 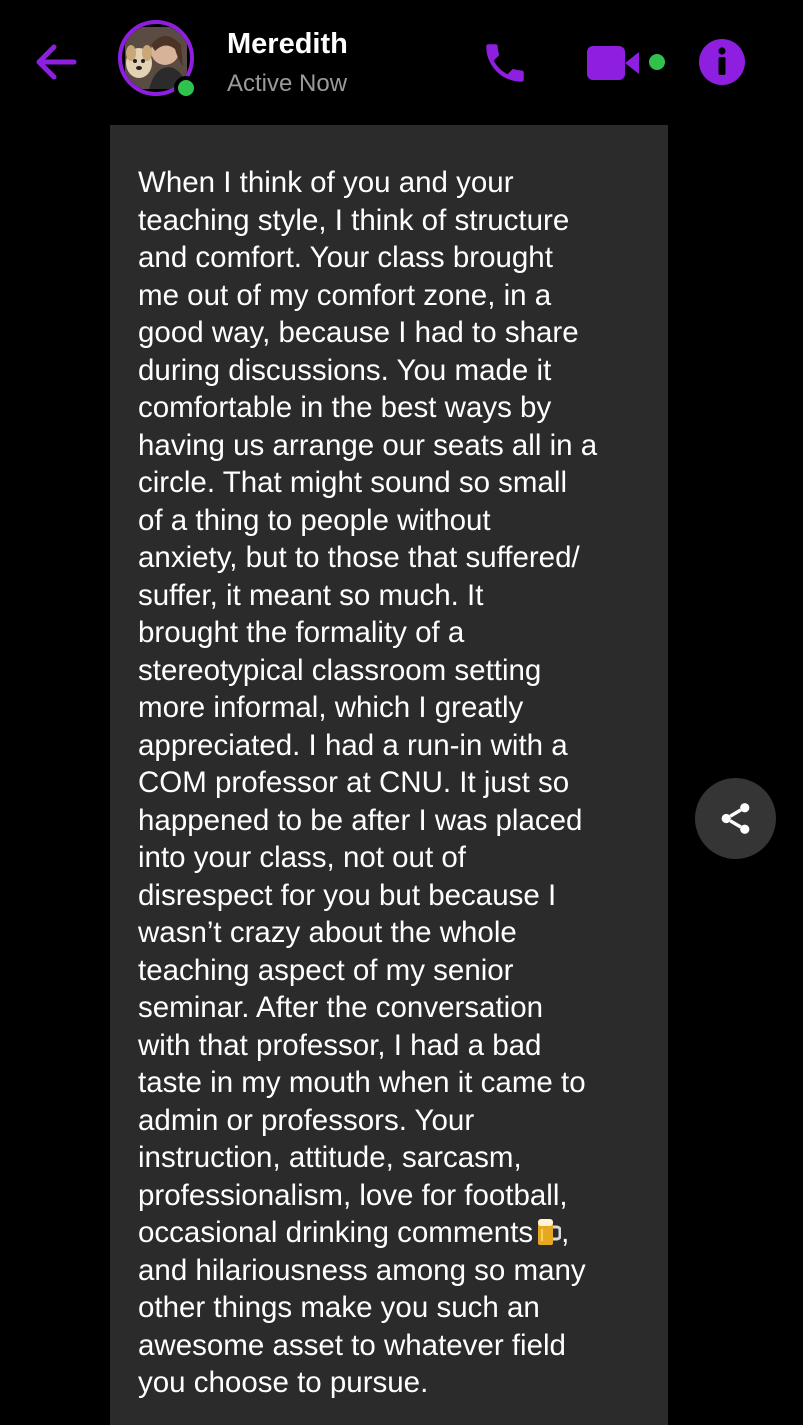 I want to click on back-button, so click(x=56, y=62).